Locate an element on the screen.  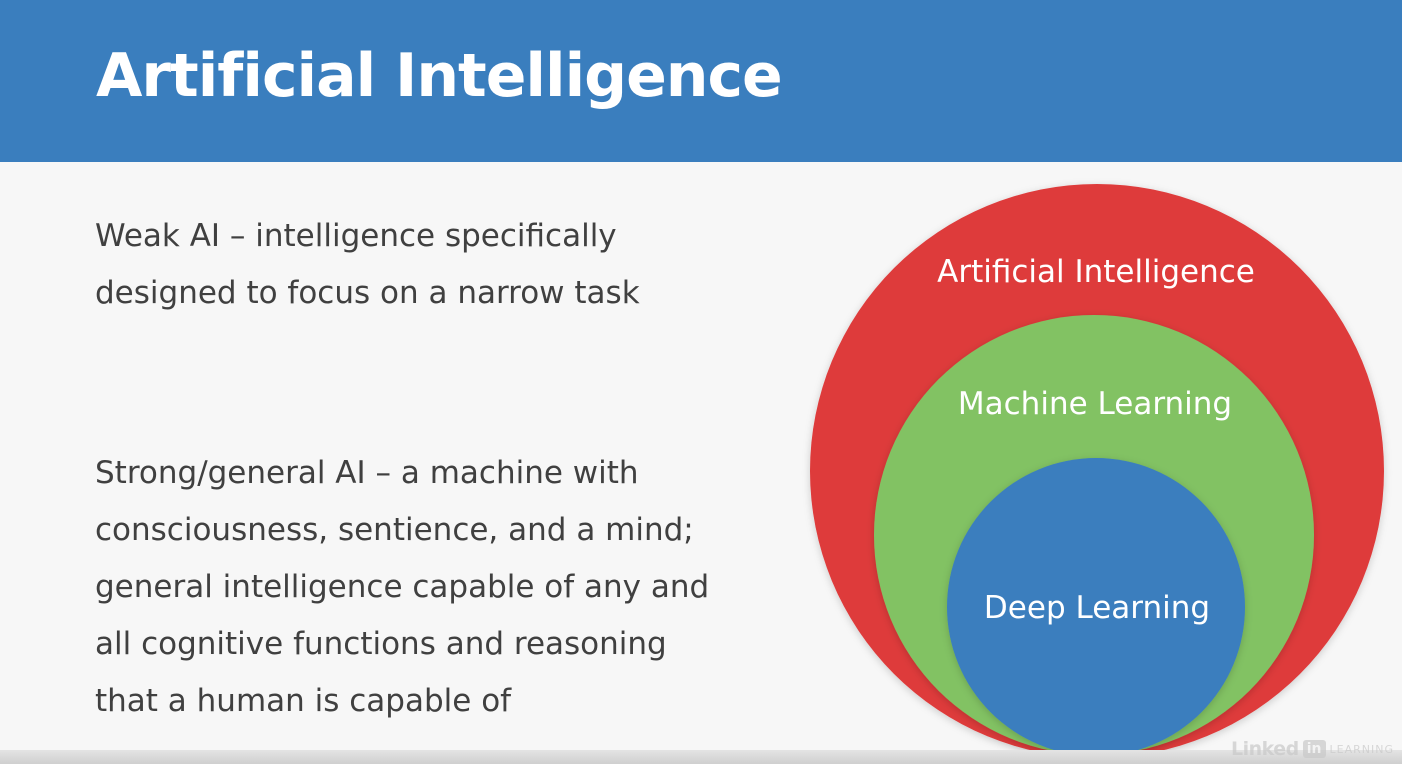
linkedin-in-logo-icon: in is located at coordinates (1314, 749).